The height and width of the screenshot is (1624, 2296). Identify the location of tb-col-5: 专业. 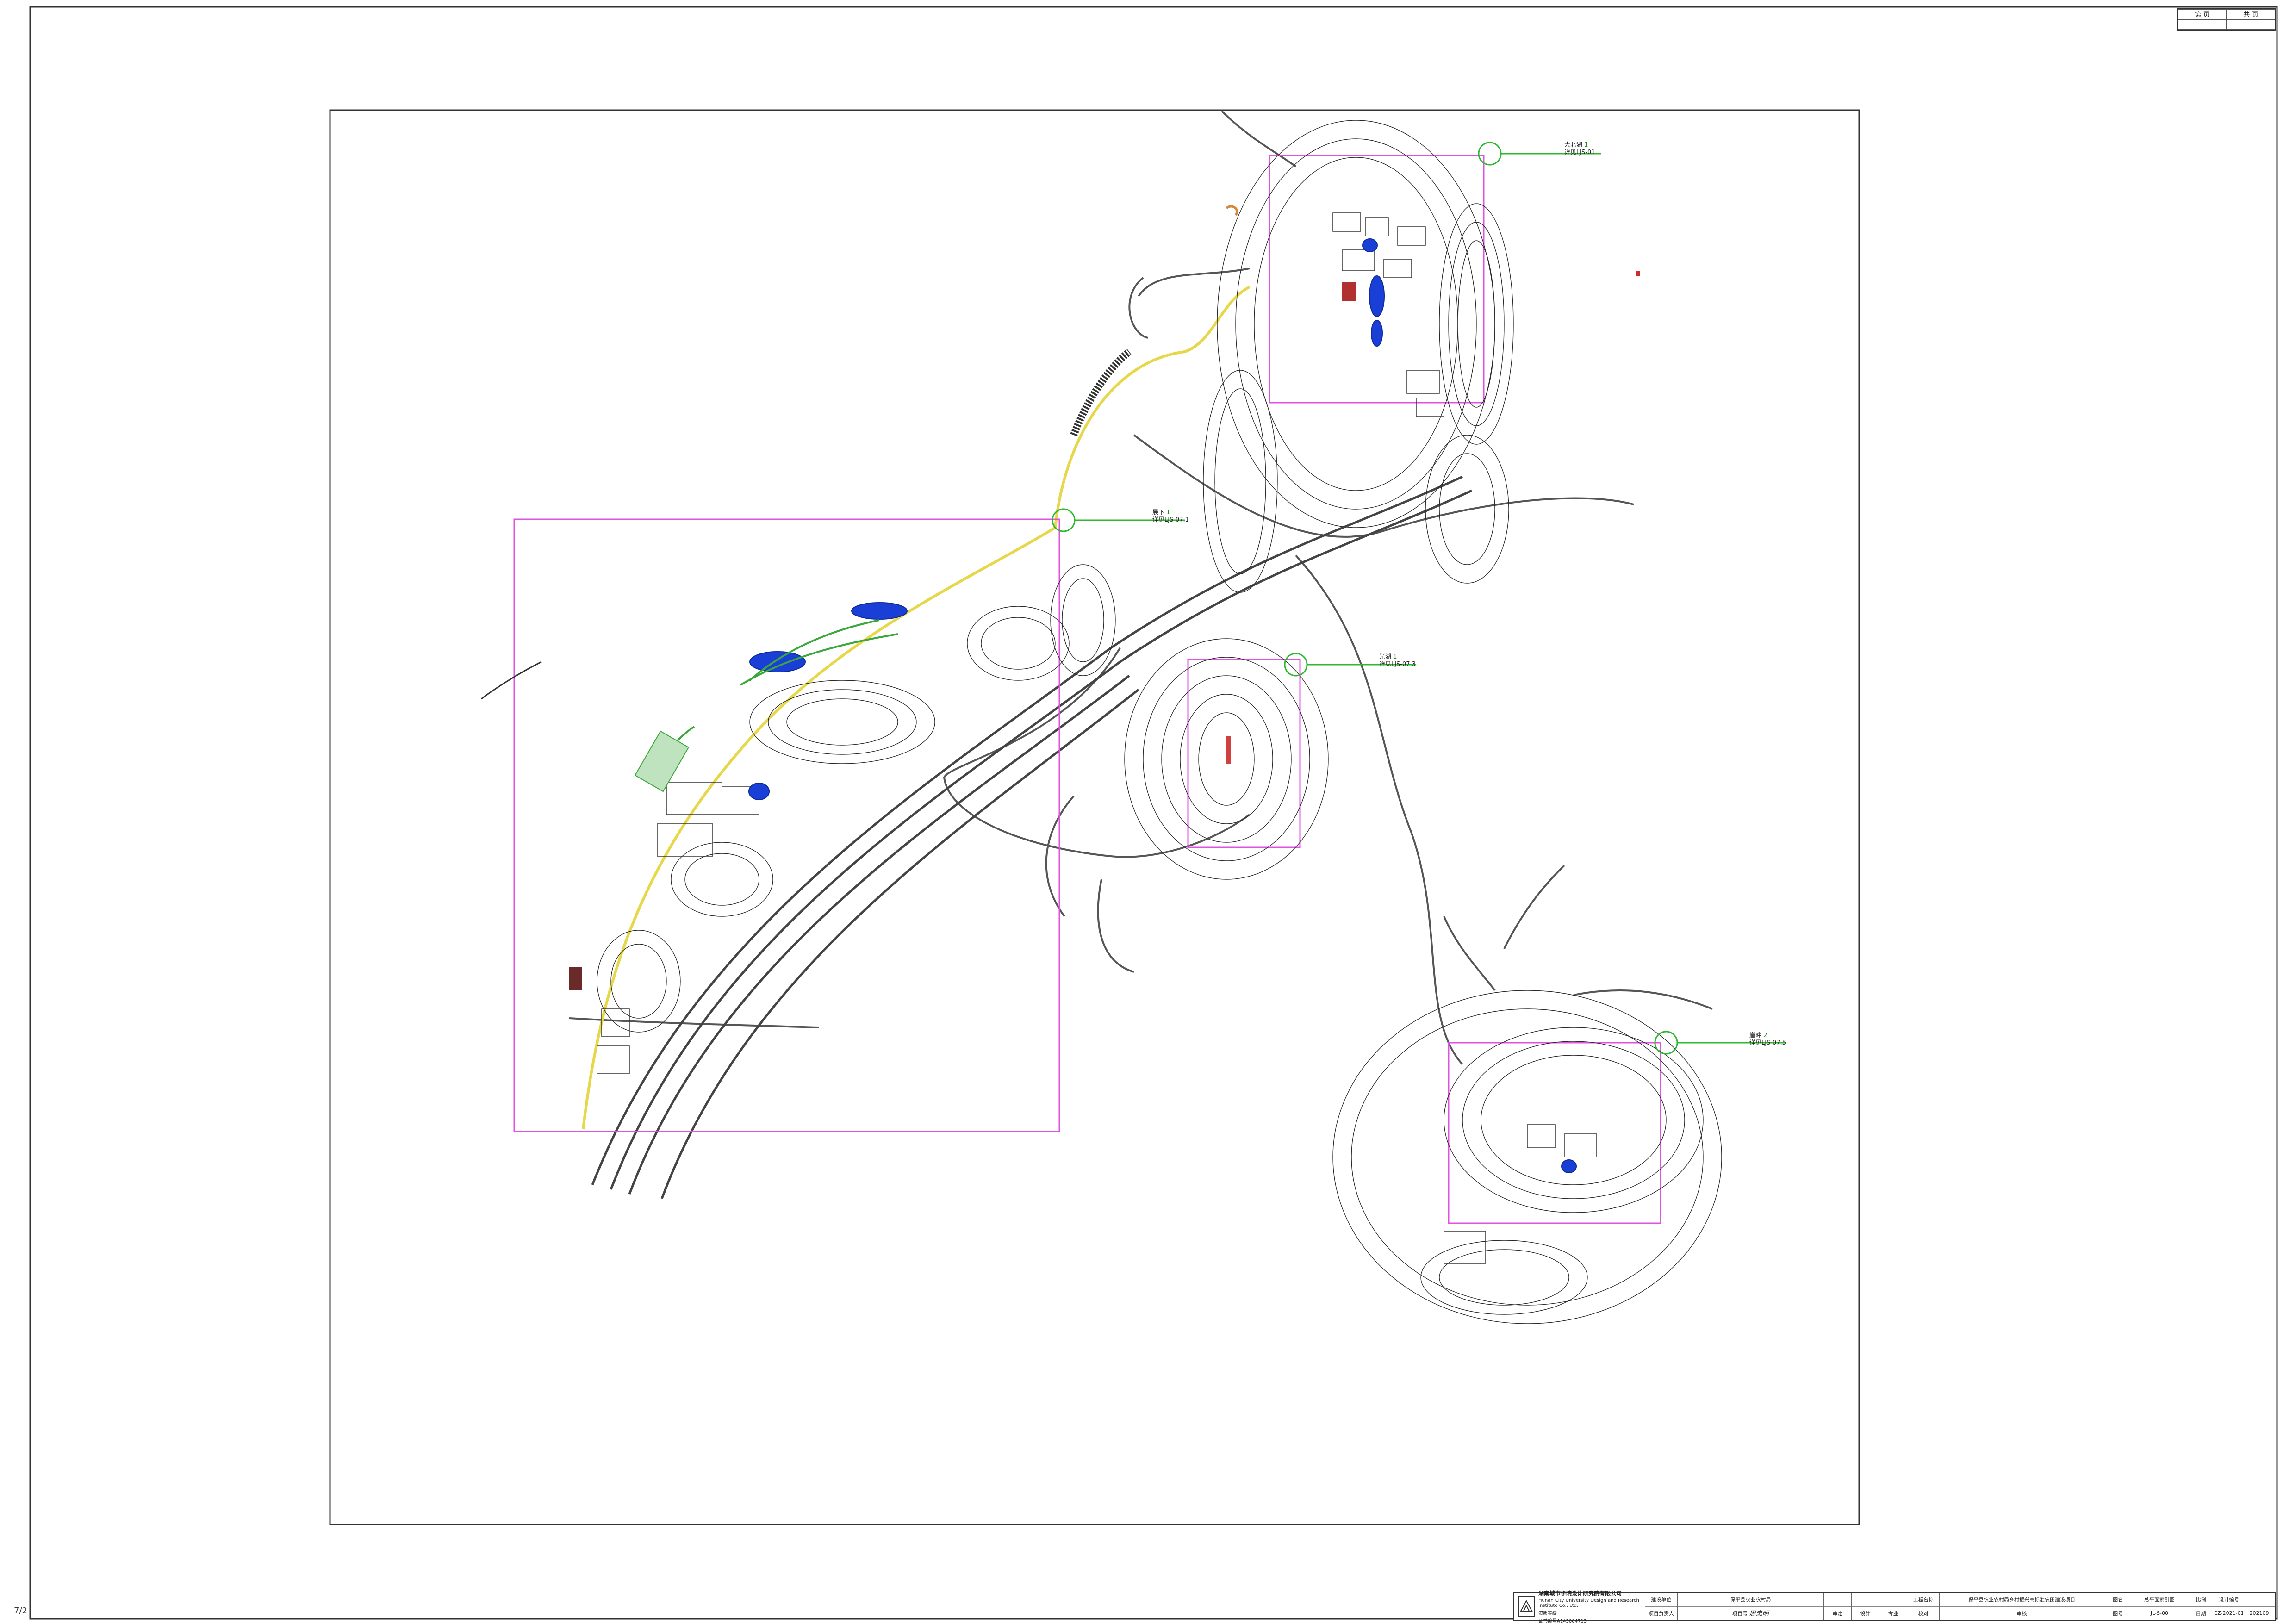
(1893, 1606).